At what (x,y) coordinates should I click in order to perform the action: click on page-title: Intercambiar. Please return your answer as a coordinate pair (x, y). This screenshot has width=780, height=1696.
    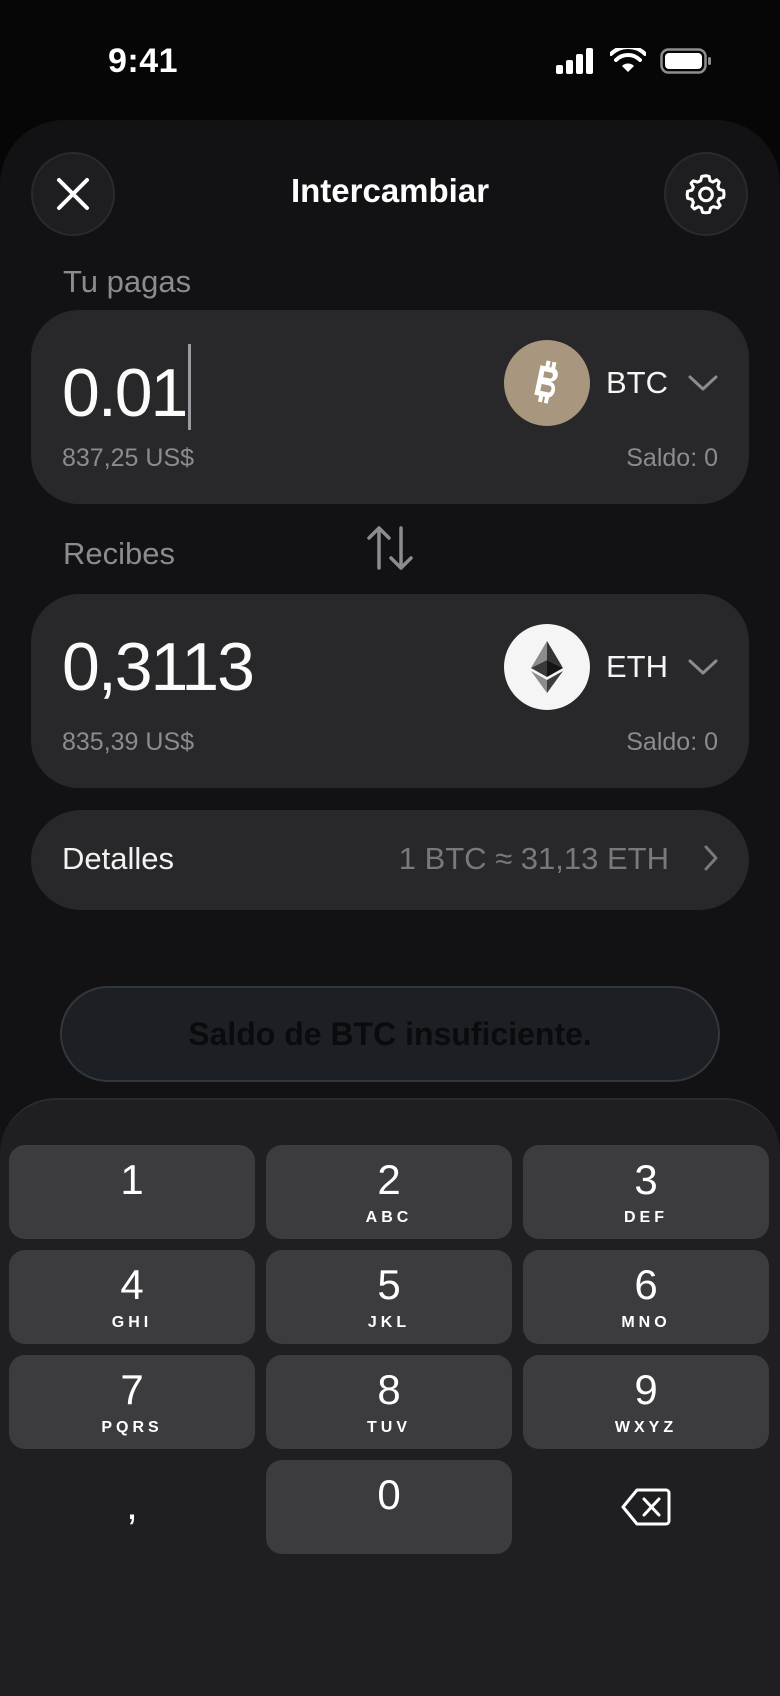
    Looking at the image, I should click on (390, 190).